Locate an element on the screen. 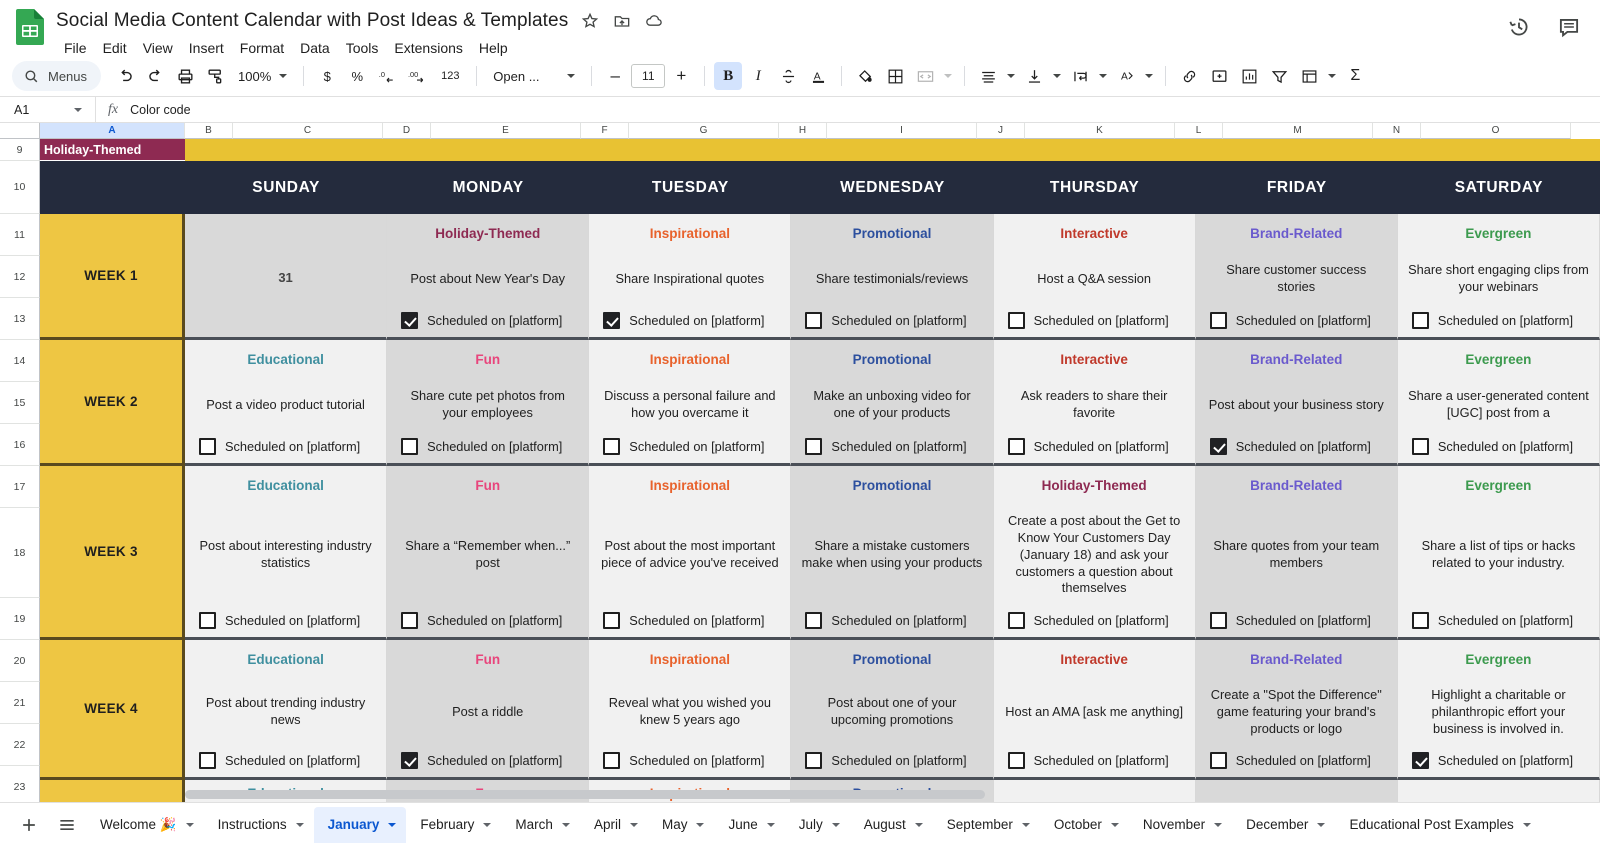 This screenshot has height=860, width=1600. font-size-input: 11 is located at coordinates (648, 76).